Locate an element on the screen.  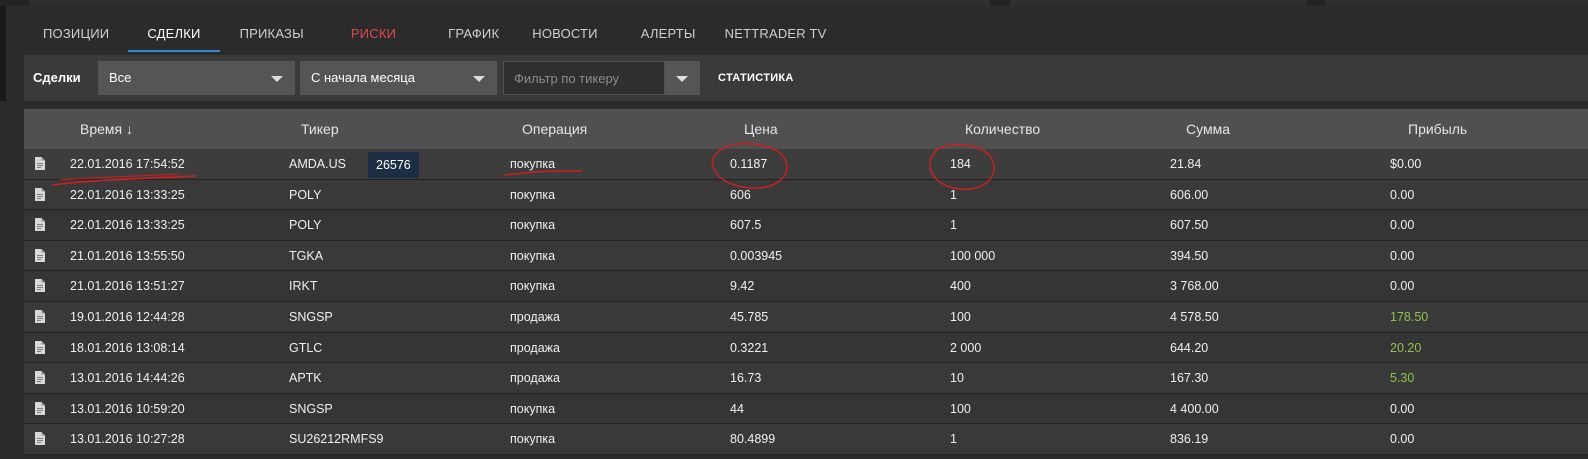
statistics-button: СТАТИСТИКА is located at coordinates (756, 78).